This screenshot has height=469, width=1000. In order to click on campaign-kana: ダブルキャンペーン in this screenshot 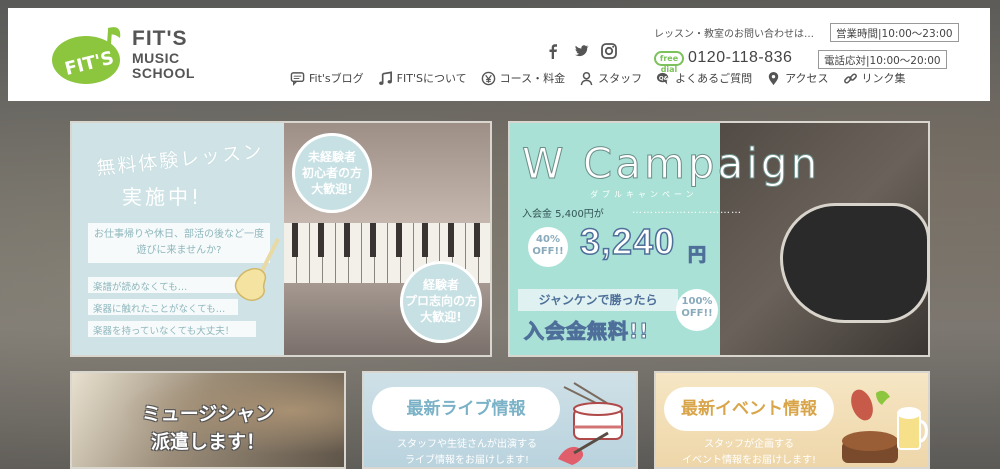, I will do `click(644, 194)`.